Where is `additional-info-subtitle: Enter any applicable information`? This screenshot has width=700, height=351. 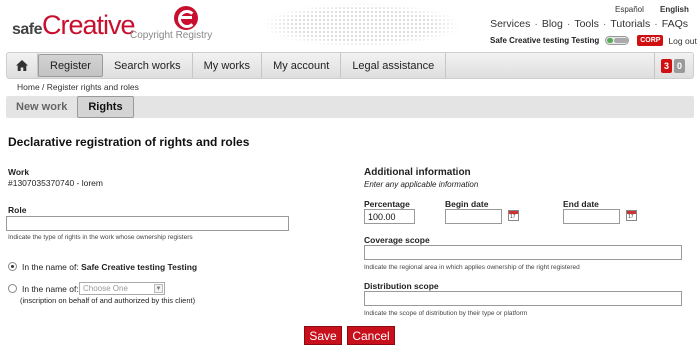
additional-info-subtitle: Enter any applicable information is located at coordinates (421, 184).